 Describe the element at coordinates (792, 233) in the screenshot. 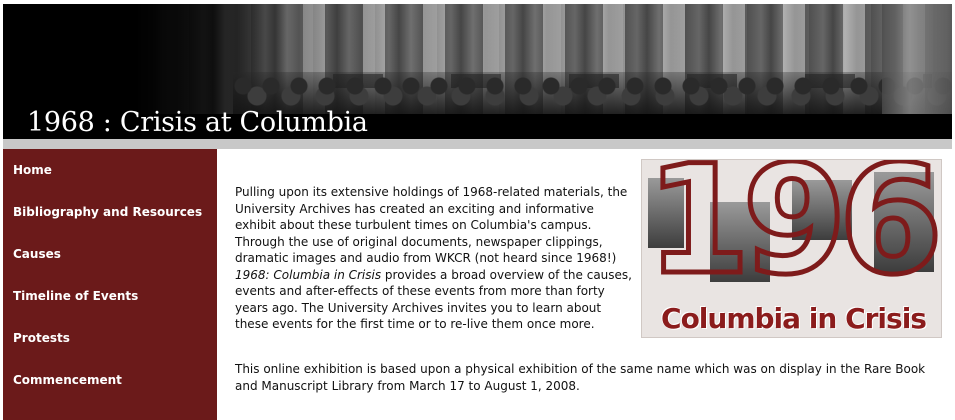

I see `exhibit-image-number: 1968` at that location.